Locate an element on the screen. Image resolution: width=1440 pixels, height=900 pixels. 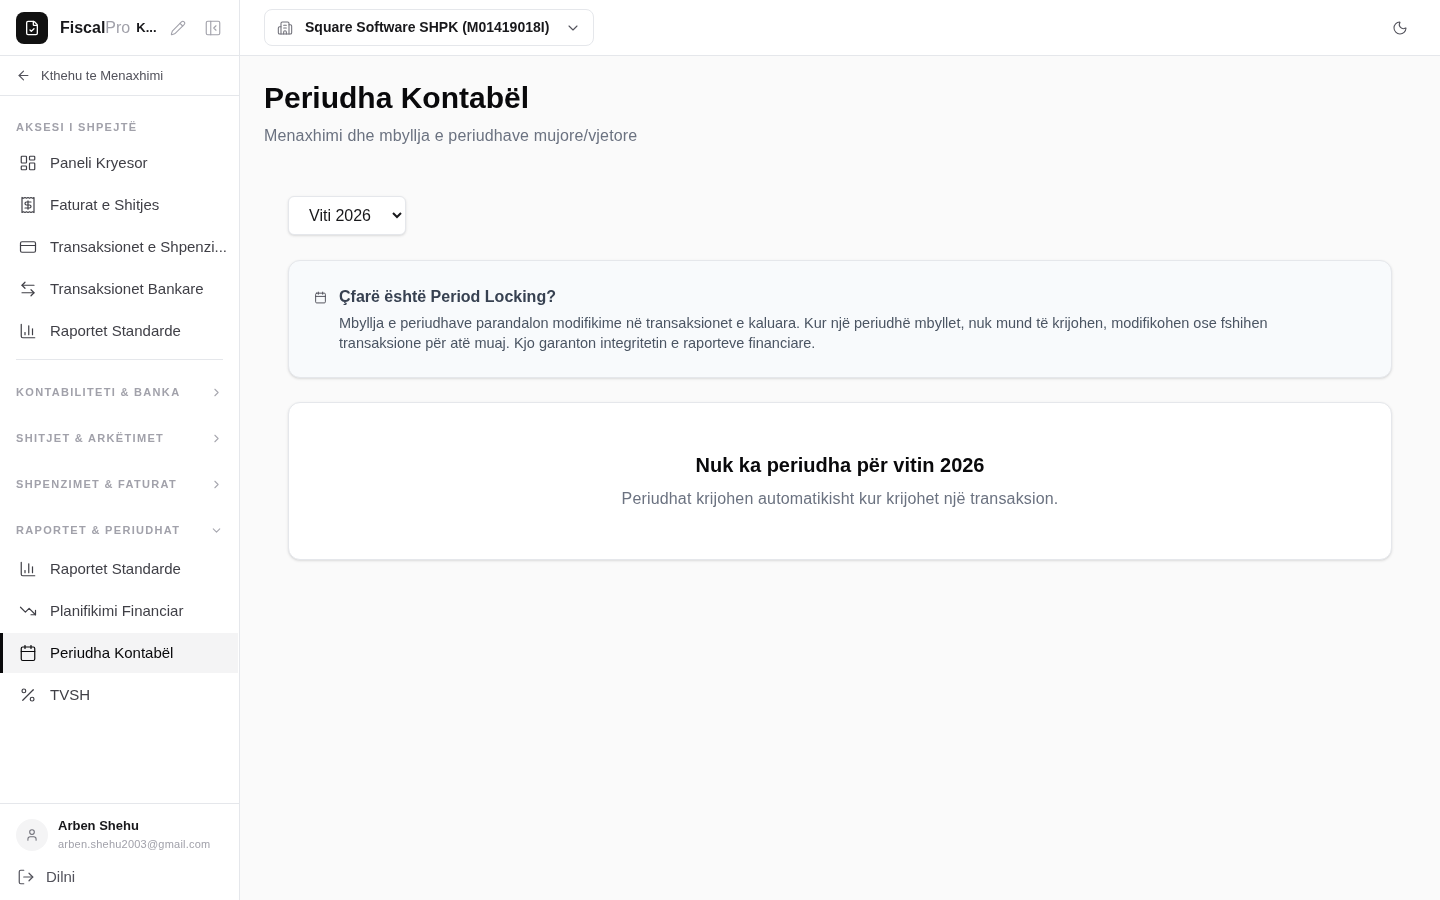
empty-state-title: Nuk ka periudha për vitin 2026 is located at coordinates (840, 465).